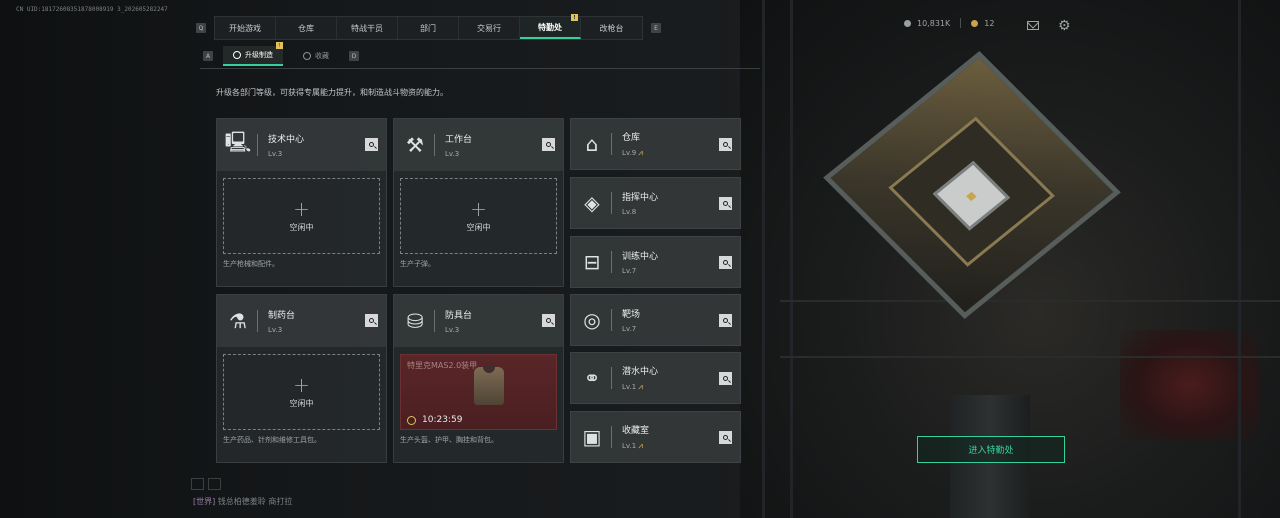 This screenshot has width=1280, height=518. Describe the element at coordinates (655, 144) in the screenshot. I see `facility-card-warehouse: ⌂ 仓库 Lv.9 ⩘` at that location.